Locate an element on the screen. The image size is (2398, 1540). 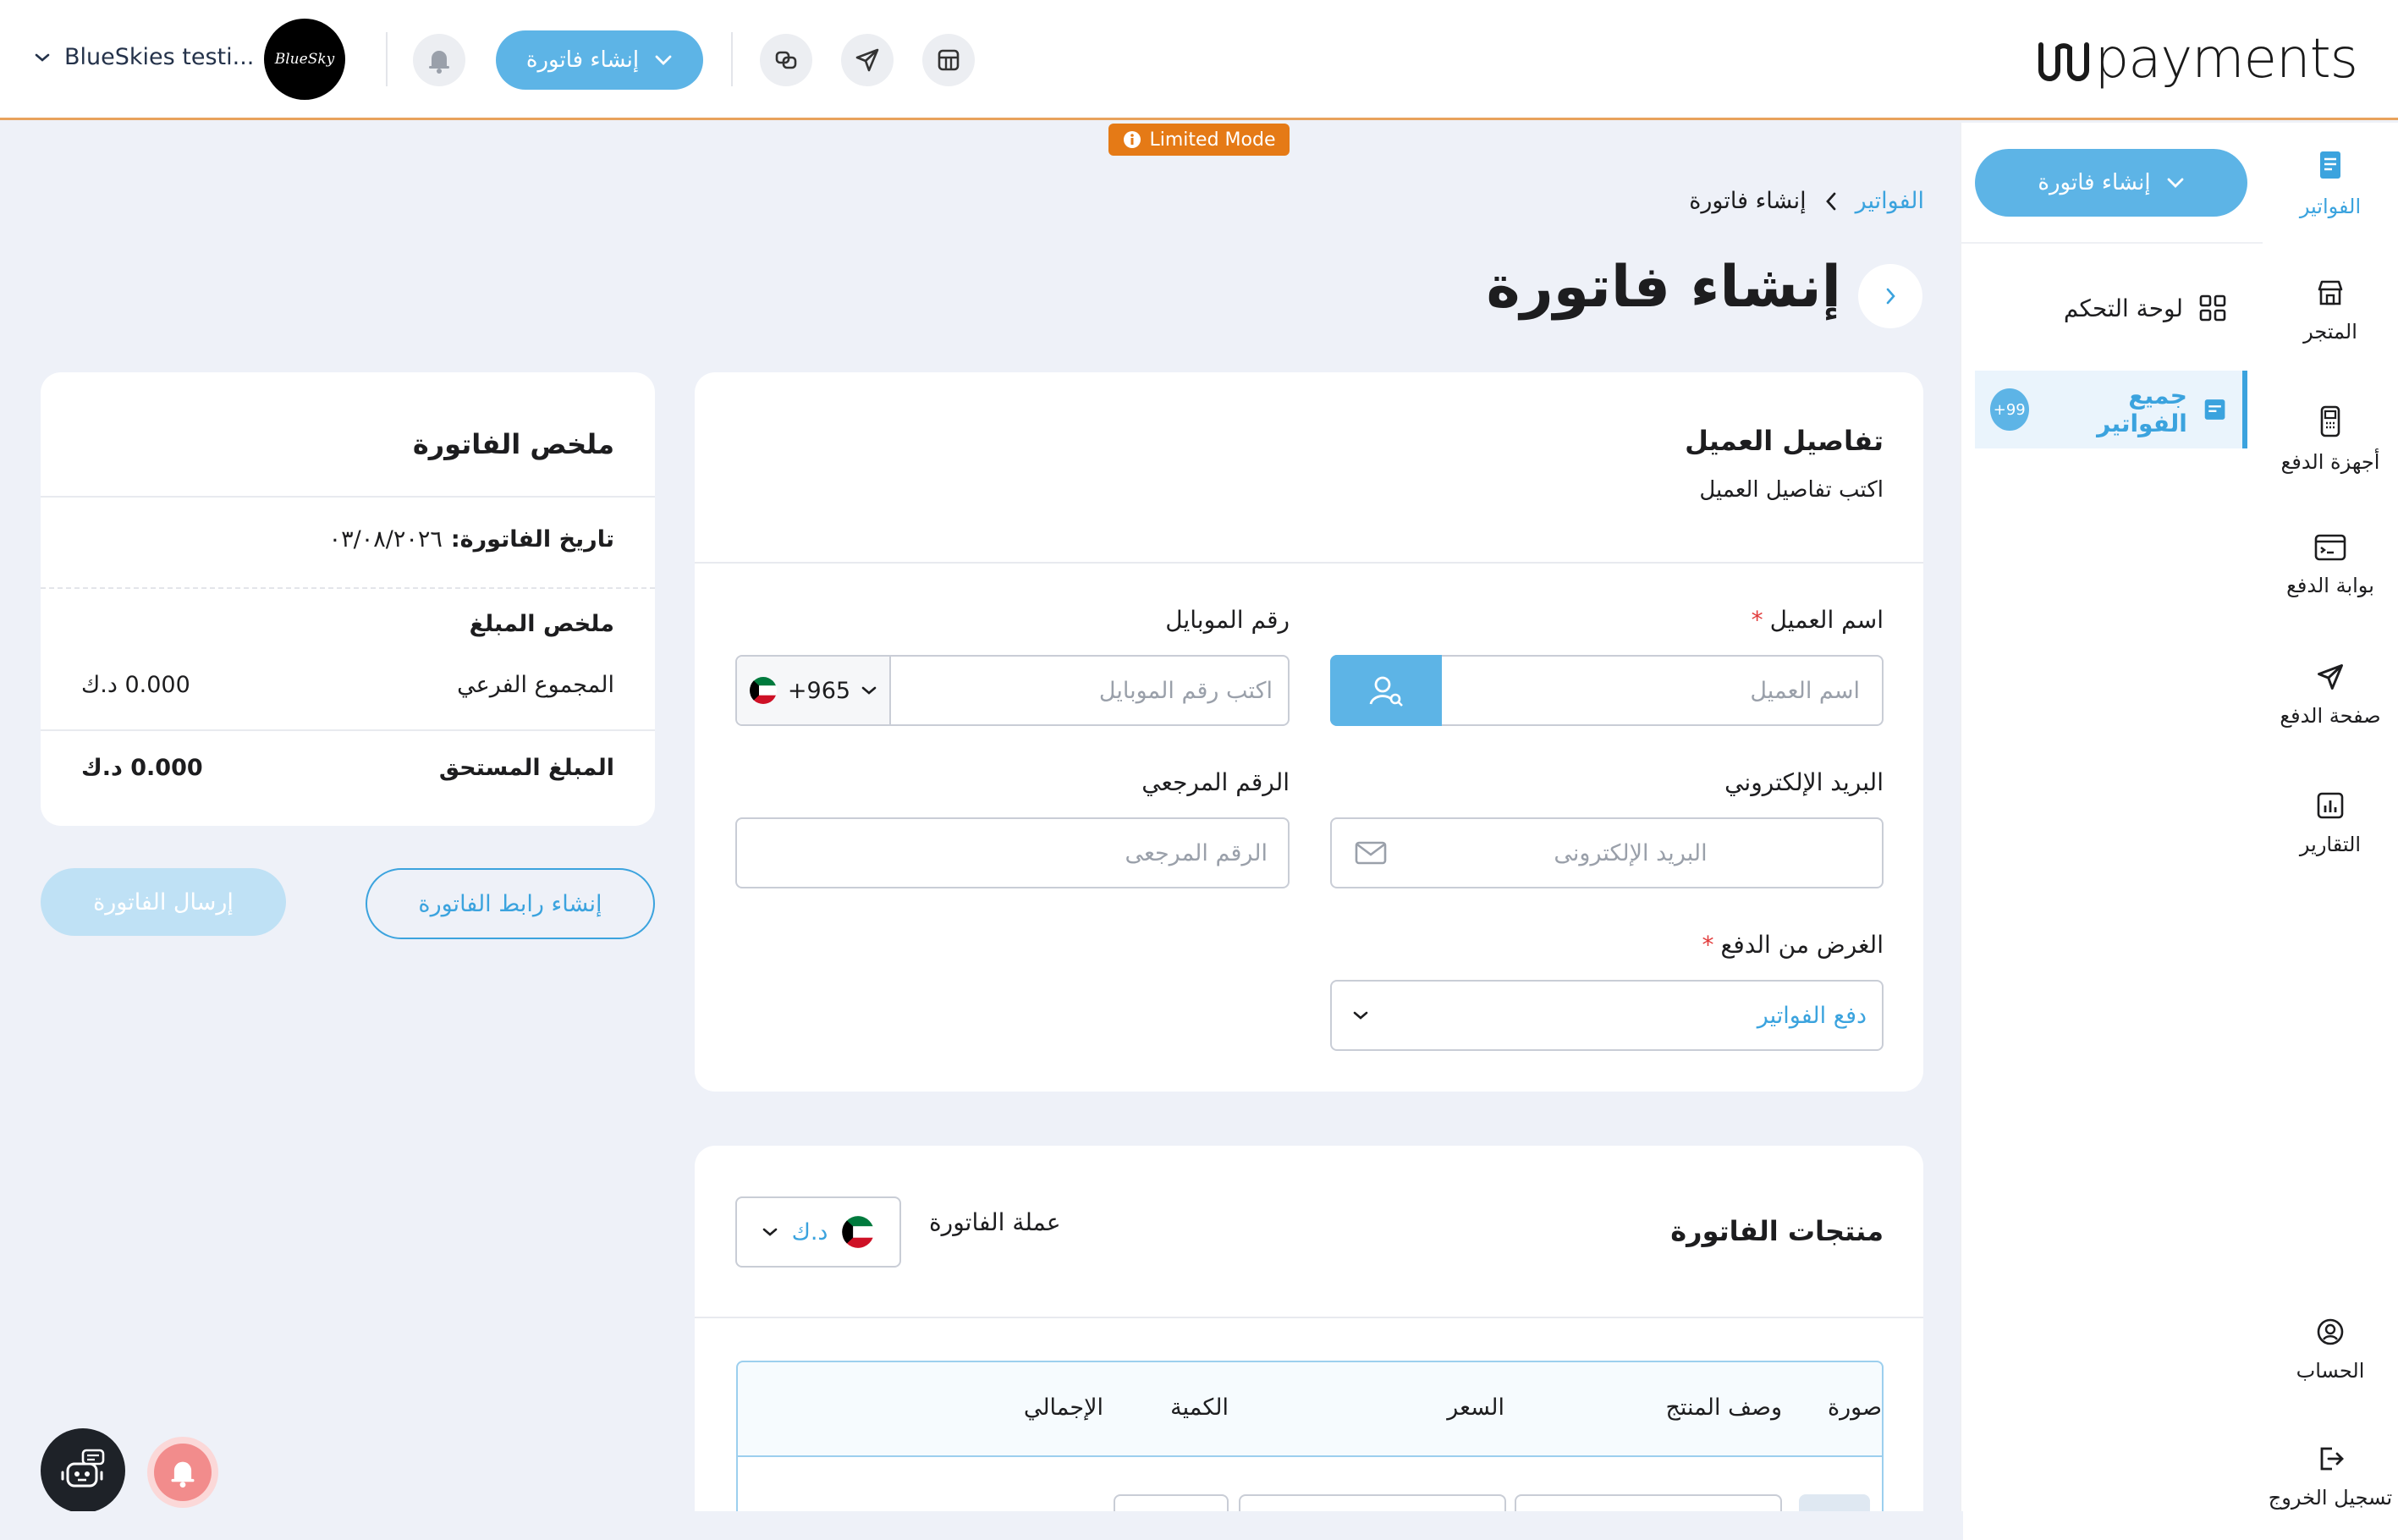
breadcrumb-current: إنشاء فاتورة is located at coordinates (1748, 201).